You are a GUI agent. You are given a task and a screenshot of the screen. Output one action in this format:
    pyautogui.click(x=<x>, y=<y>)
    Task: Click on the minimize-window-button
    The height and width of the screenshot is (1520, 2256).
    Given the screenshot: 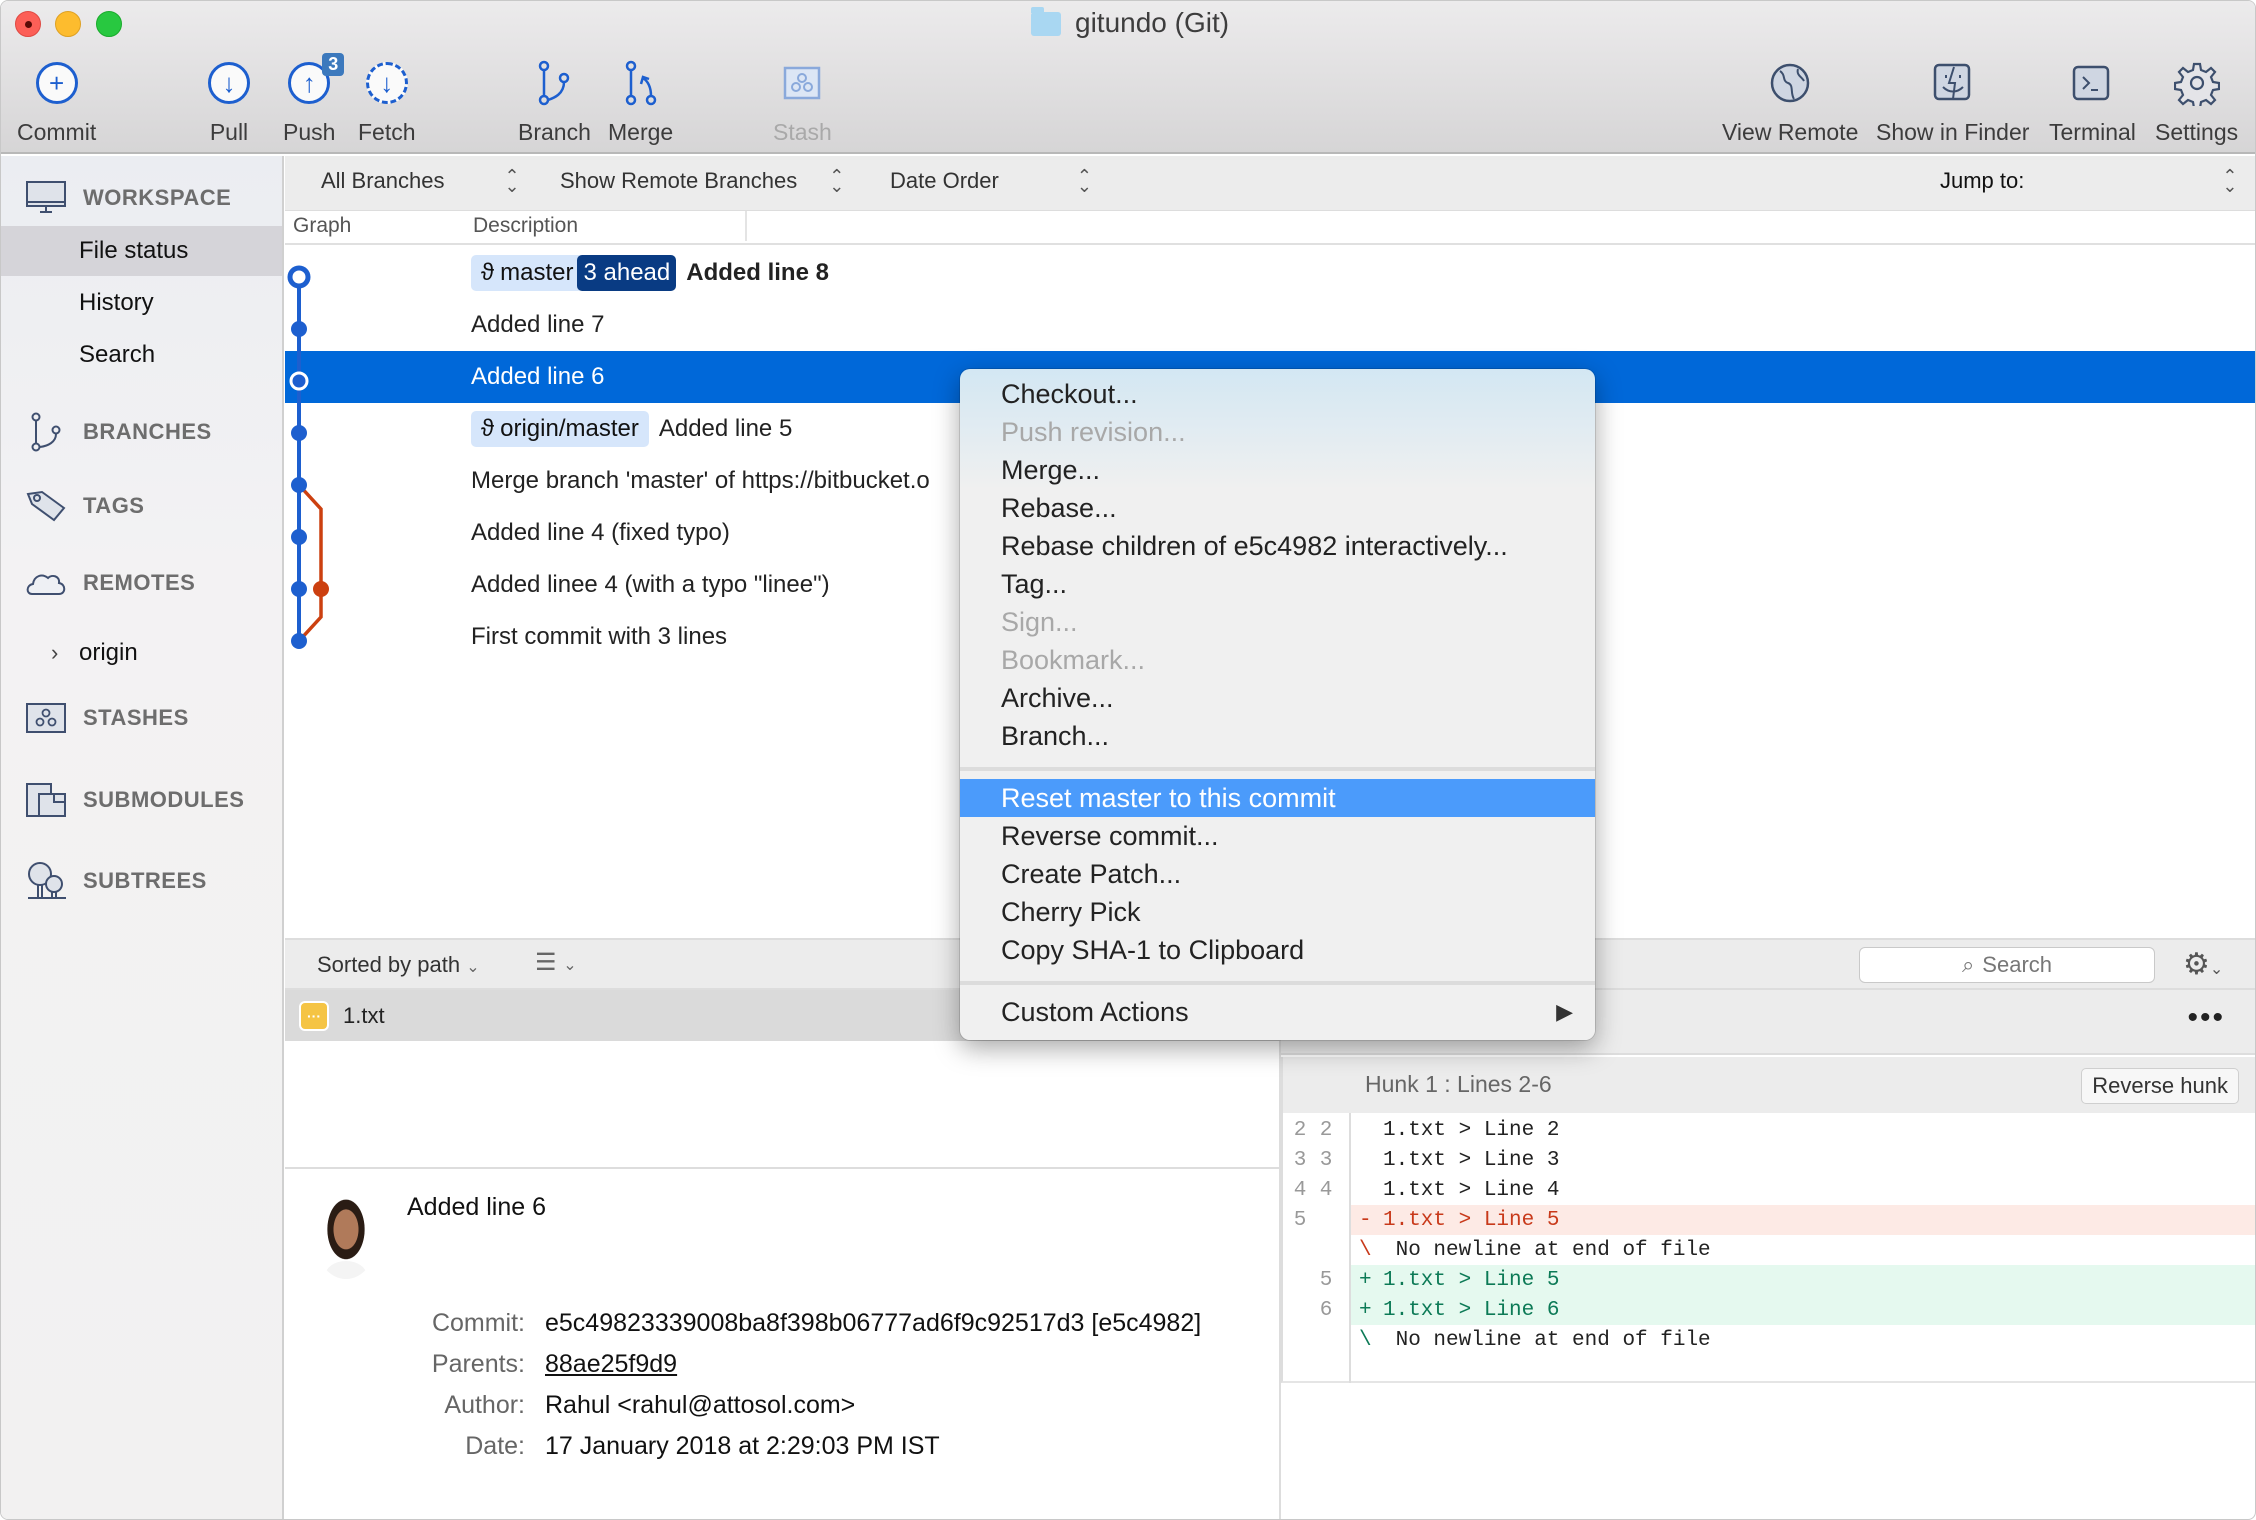 What is the action you would take?
    pyautogui.click(x=68, y=24)
    